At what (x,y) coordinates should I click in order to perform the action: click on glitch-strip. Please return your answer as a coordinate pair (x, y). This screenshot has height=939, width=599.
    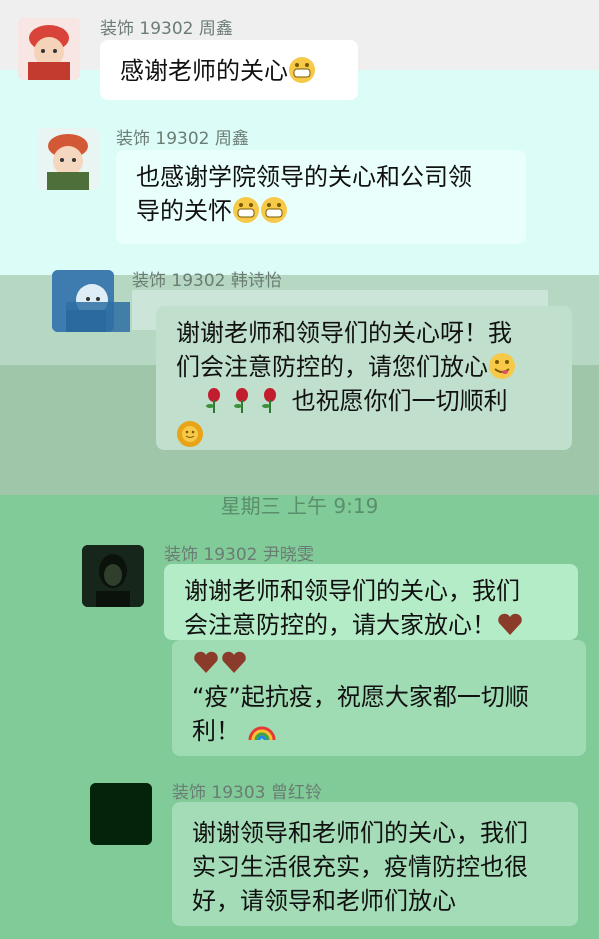
    Looking at the image, I should click on (98, 317).